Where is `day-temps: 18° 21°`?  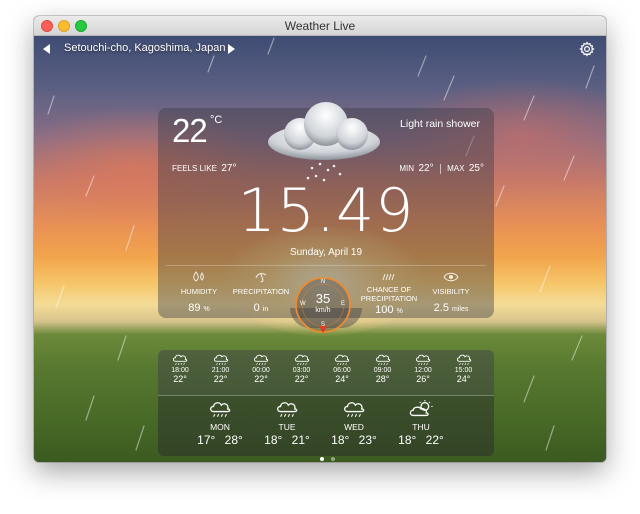
day-temps: 18° 21° is located at coordinates (287, 440).